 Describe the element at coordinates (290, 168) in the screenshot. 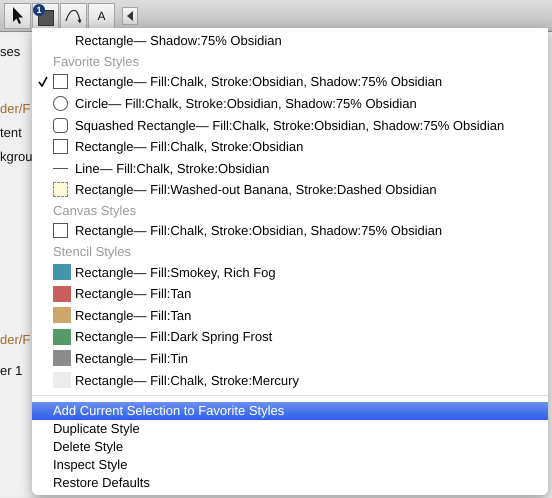

I see `menu-item: Line— Fill:Chalk, Stroke:Obsidian` at that location.